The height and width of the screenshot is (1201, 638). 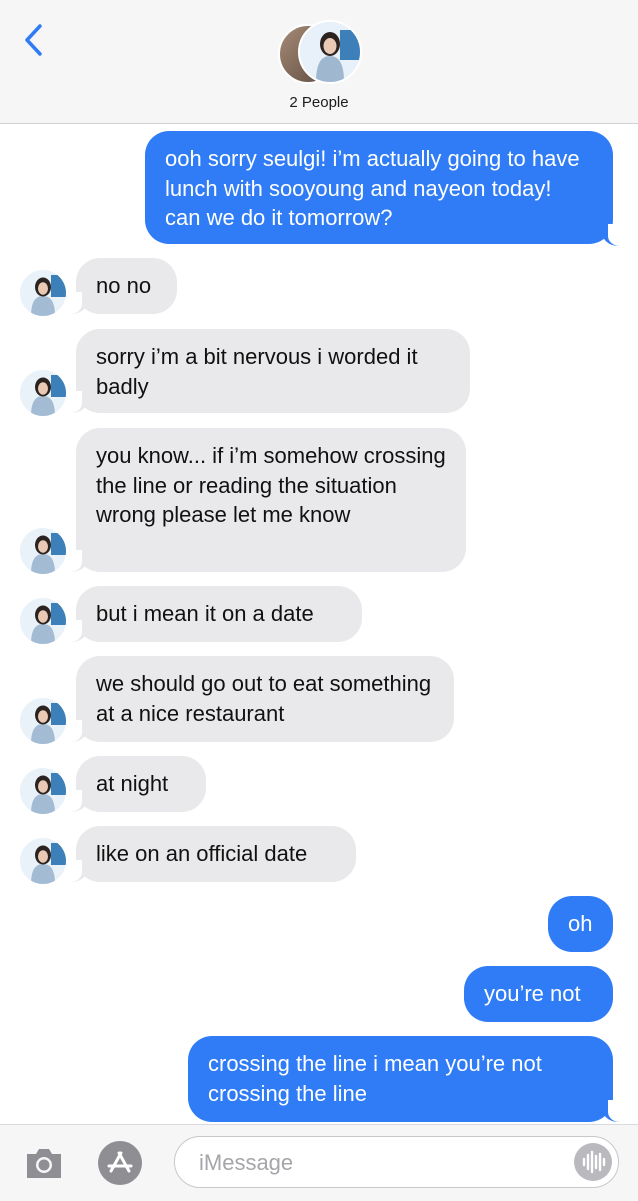 I want to click on camera-icon, so click(x=44, y=1163).